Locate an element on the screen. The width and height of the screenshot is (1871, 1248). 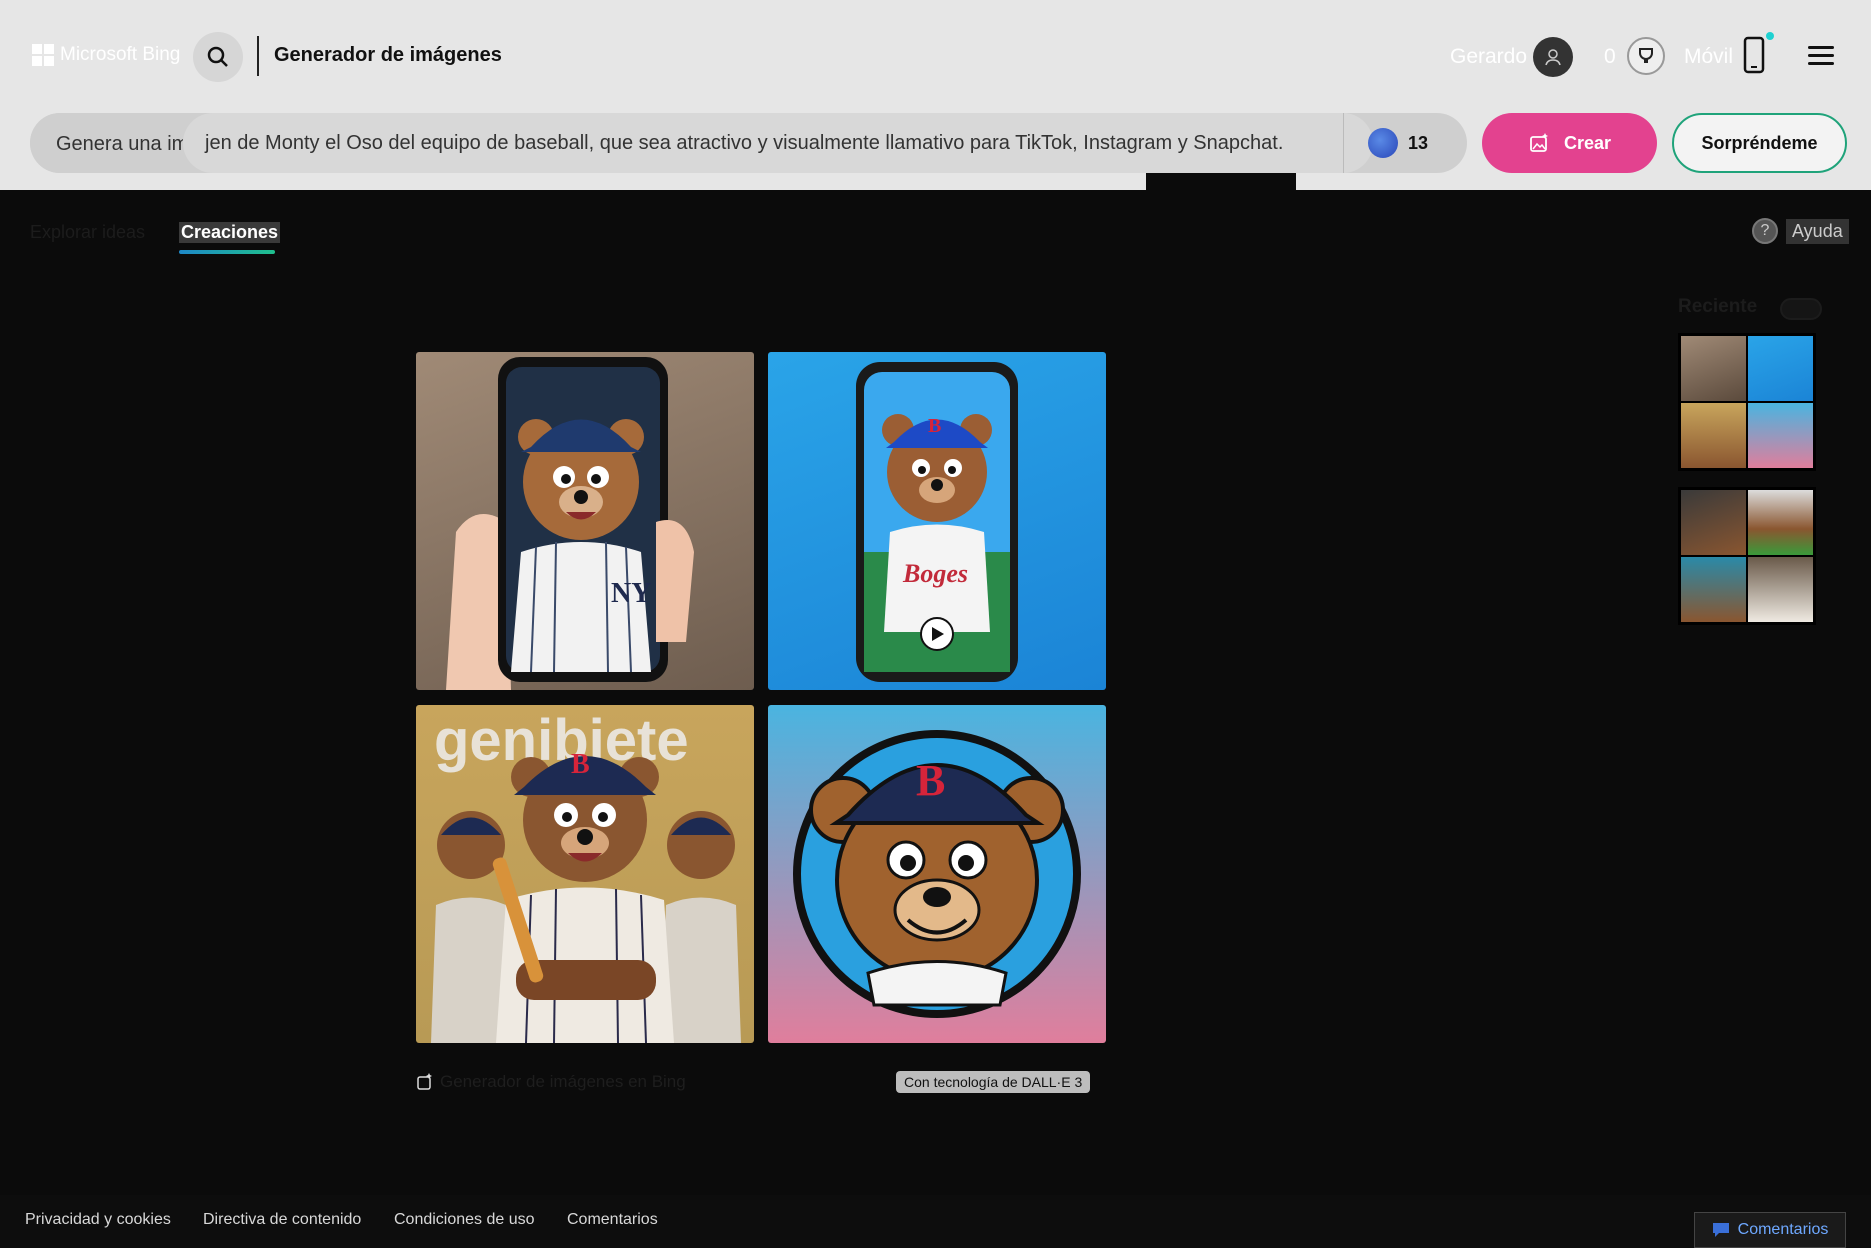
svg-text: Boges is located at coordinates (935, 573).